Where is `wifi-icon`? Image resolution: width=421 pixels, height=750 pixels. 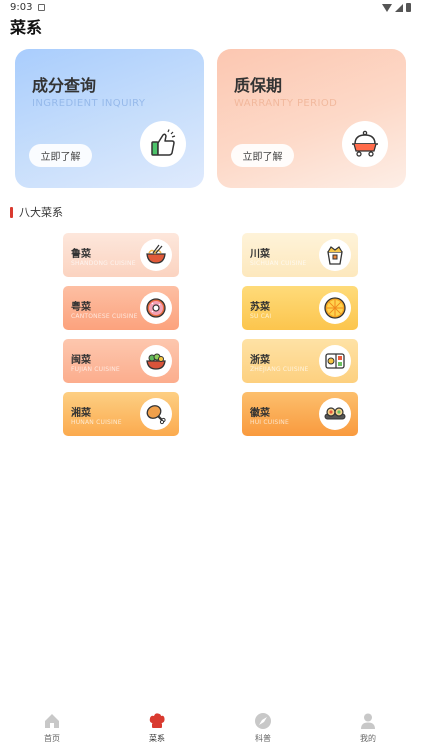
wifi-icon is located at coordinates (387, 7).